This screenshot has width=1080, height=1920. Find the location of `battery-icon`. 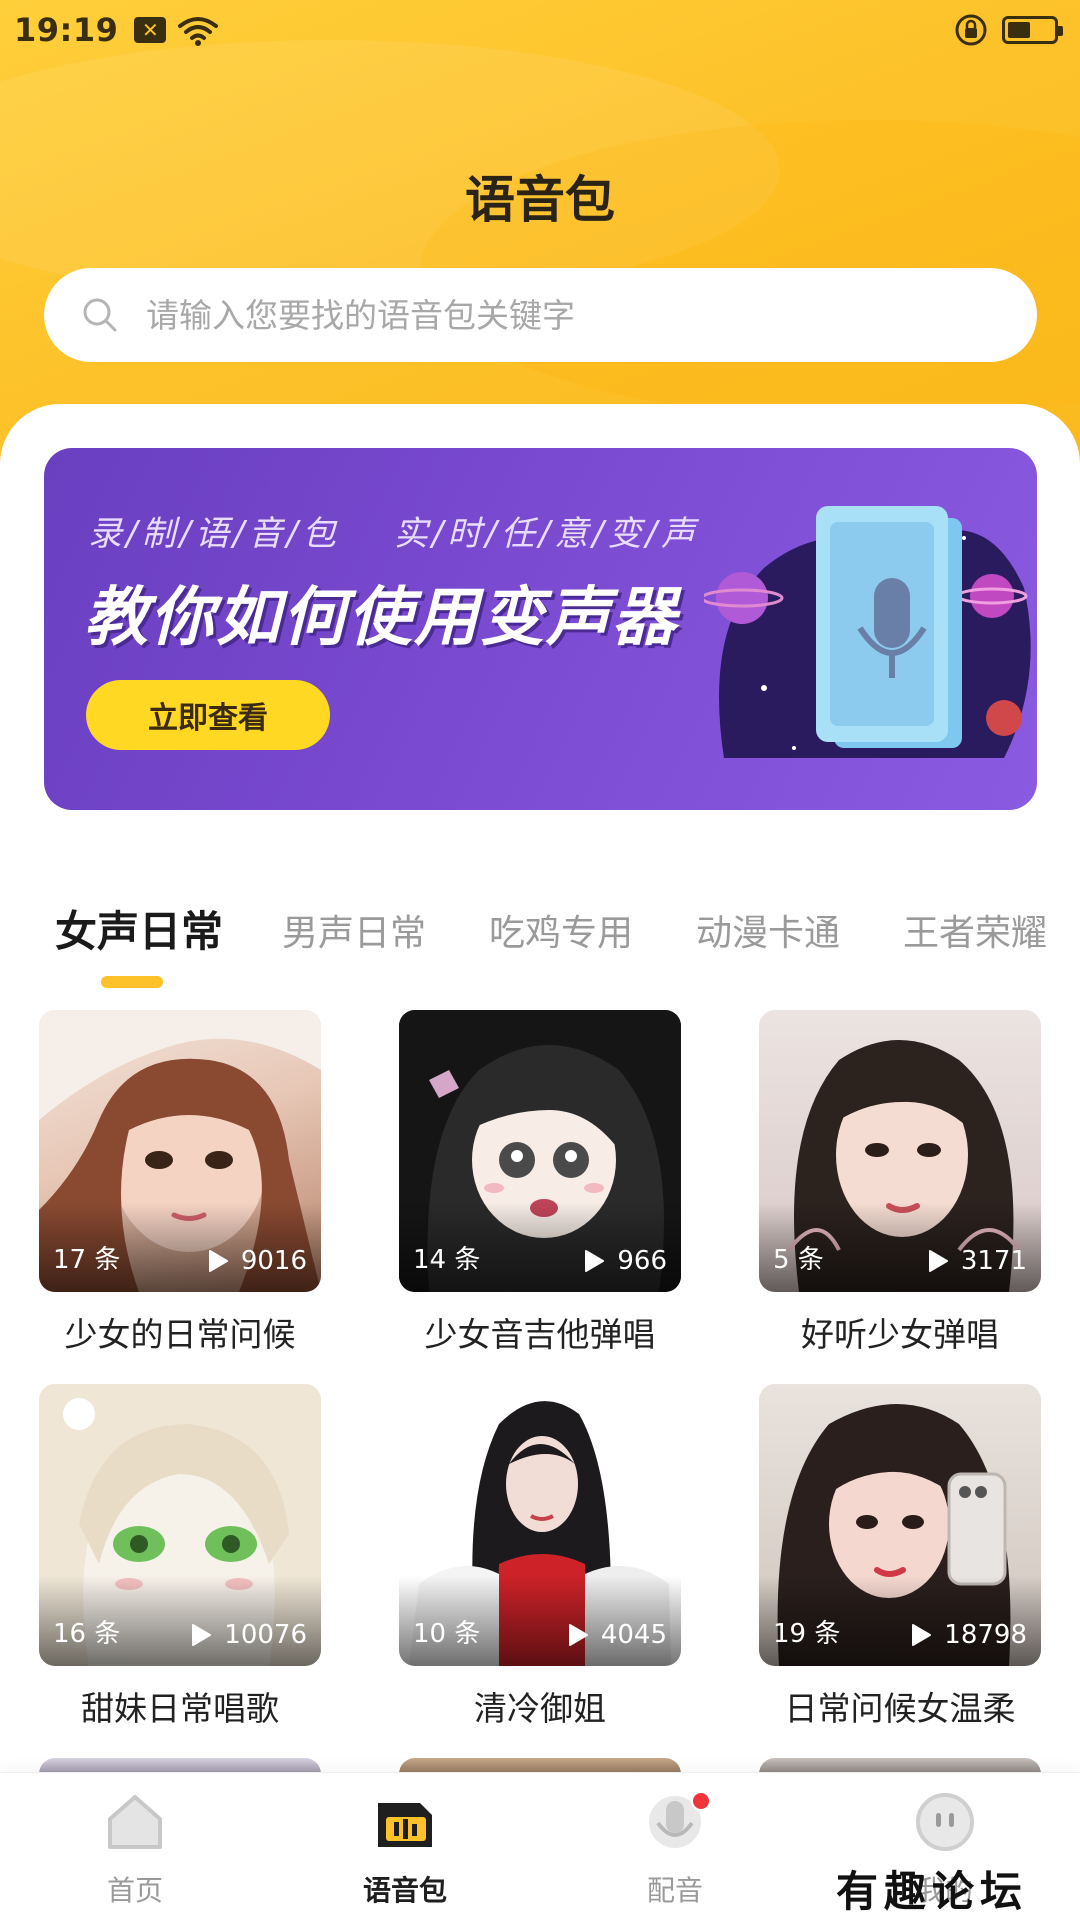

battery-icon is located at coordinates (1032, 30).